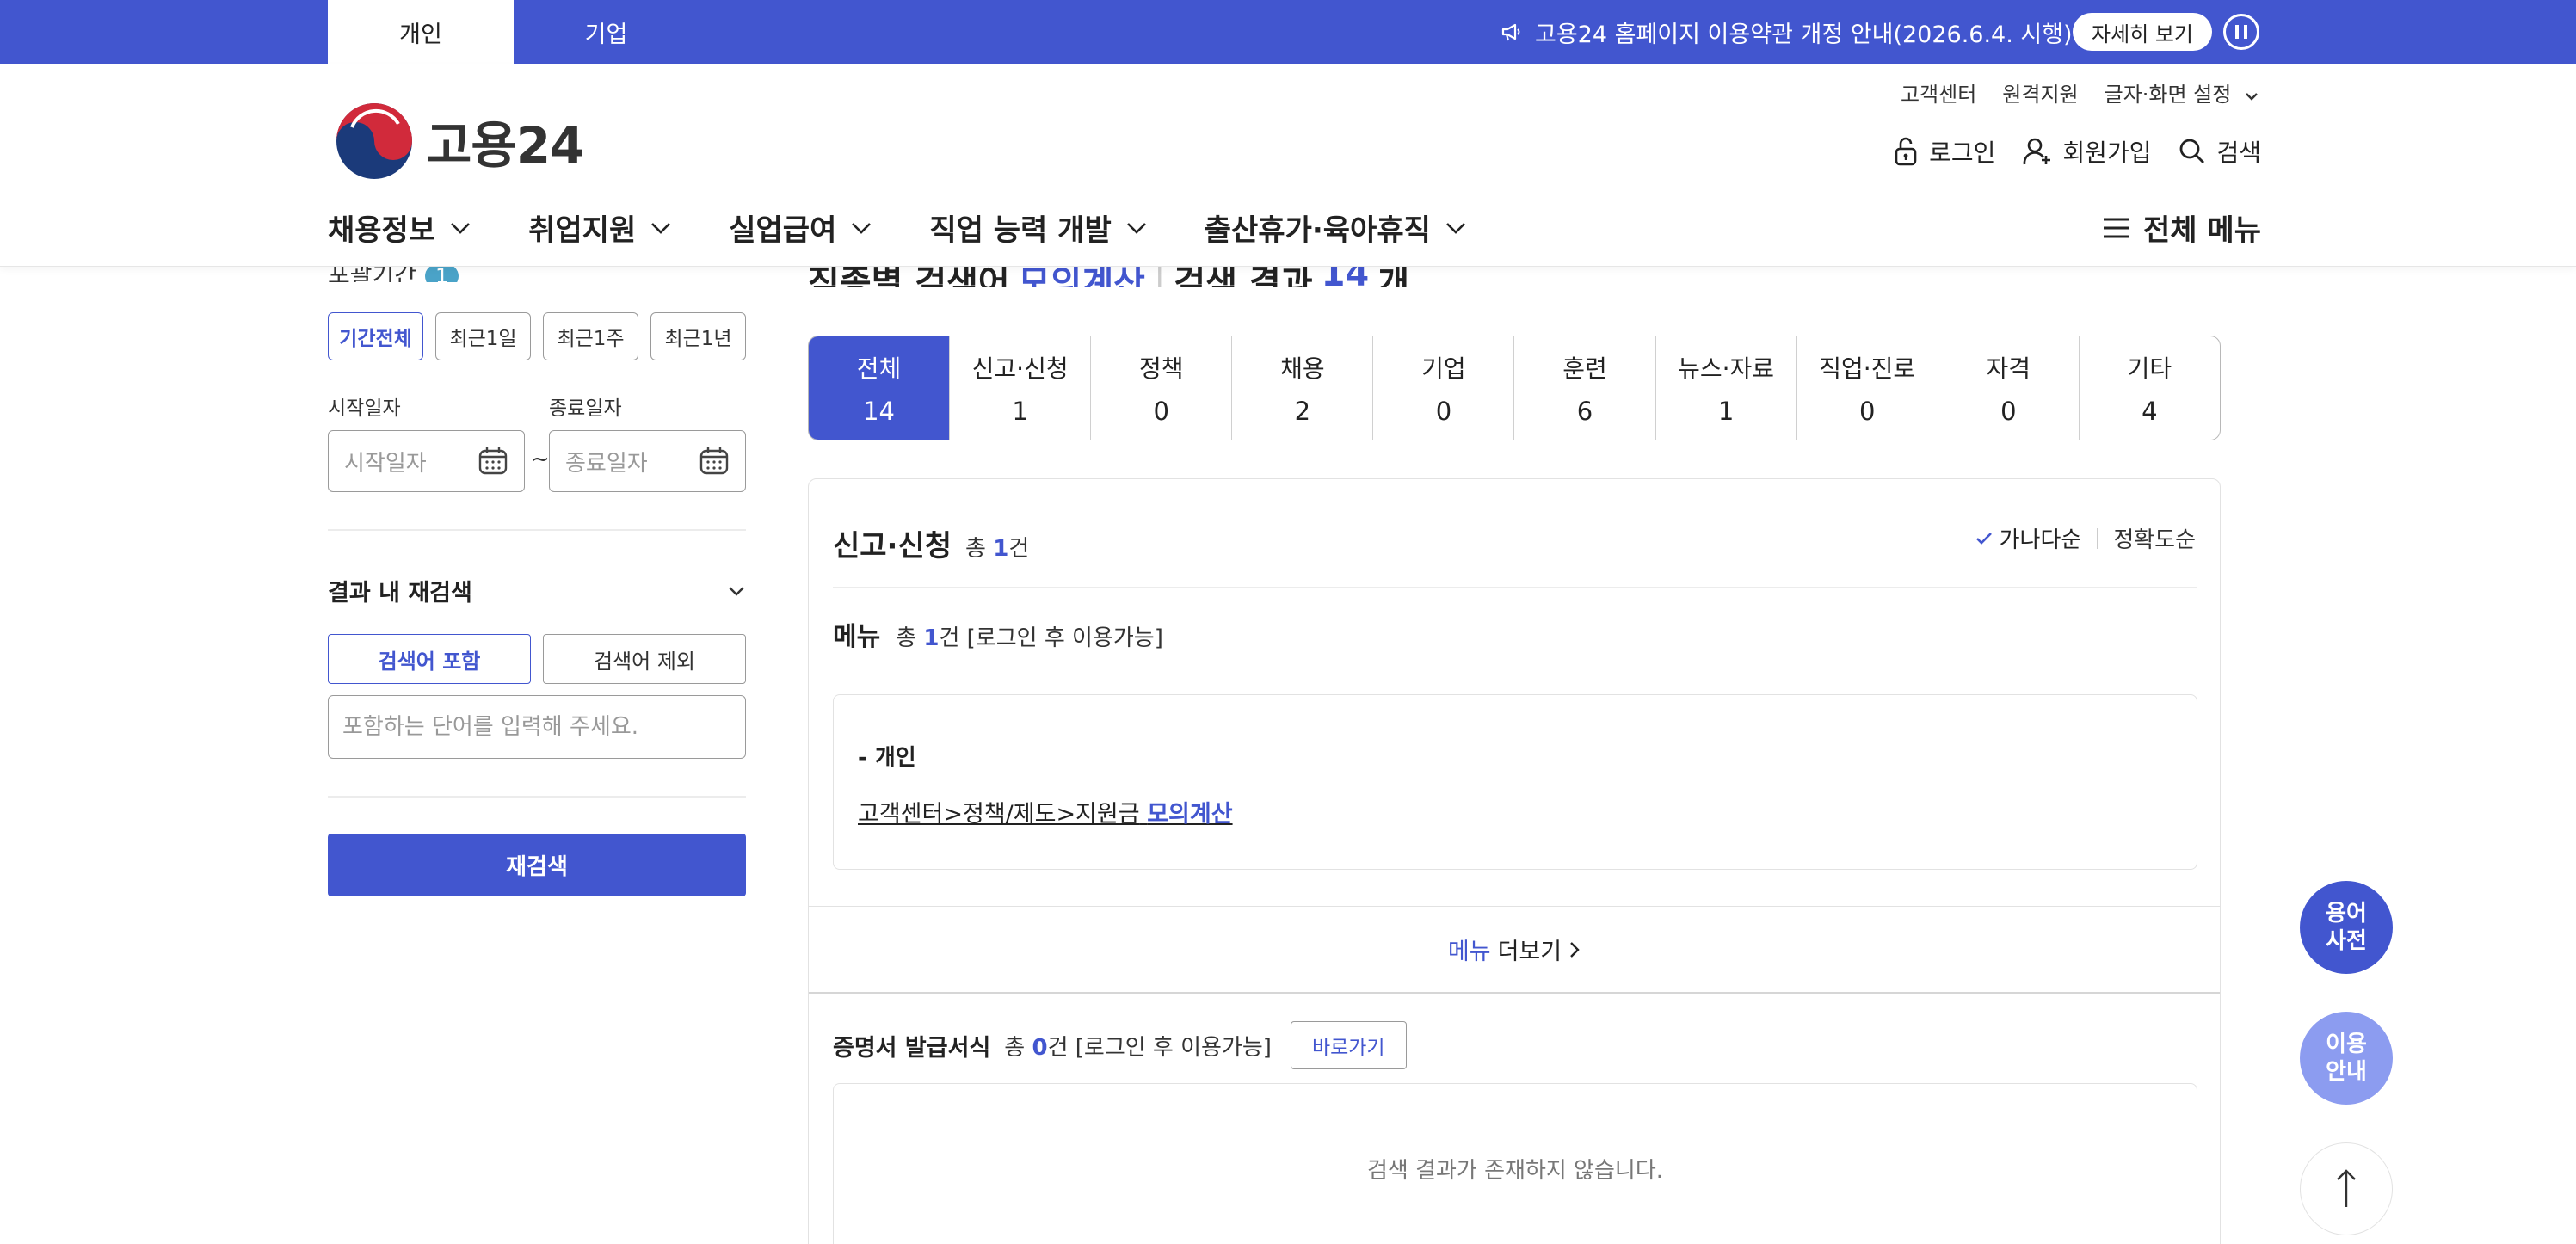 The width and height of the screenshot is (2576, 1244). I want to click on sort-alphabetical: 가나다순, so click(2029, 538).